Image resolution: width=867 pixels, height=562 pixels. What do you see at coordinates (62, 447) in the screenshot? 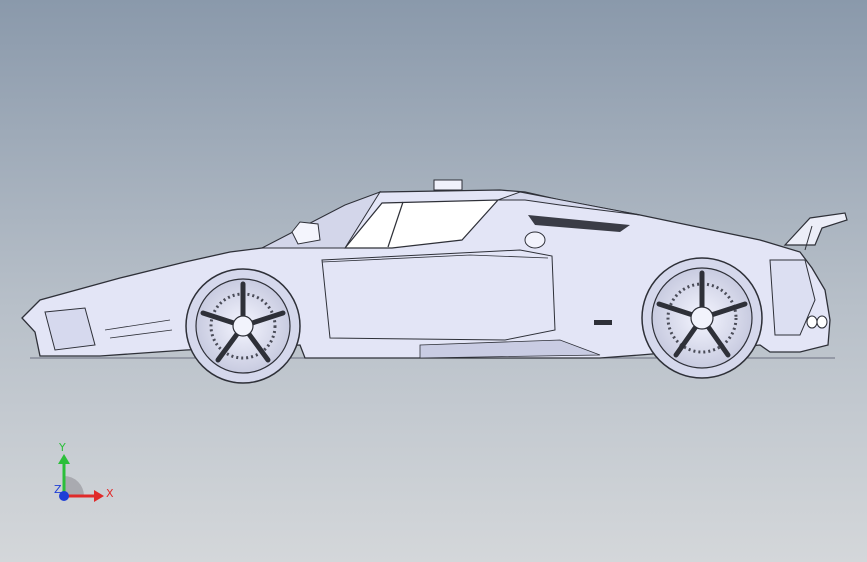
I see `y-axis-label: Y` at bounding box center [62, 447].